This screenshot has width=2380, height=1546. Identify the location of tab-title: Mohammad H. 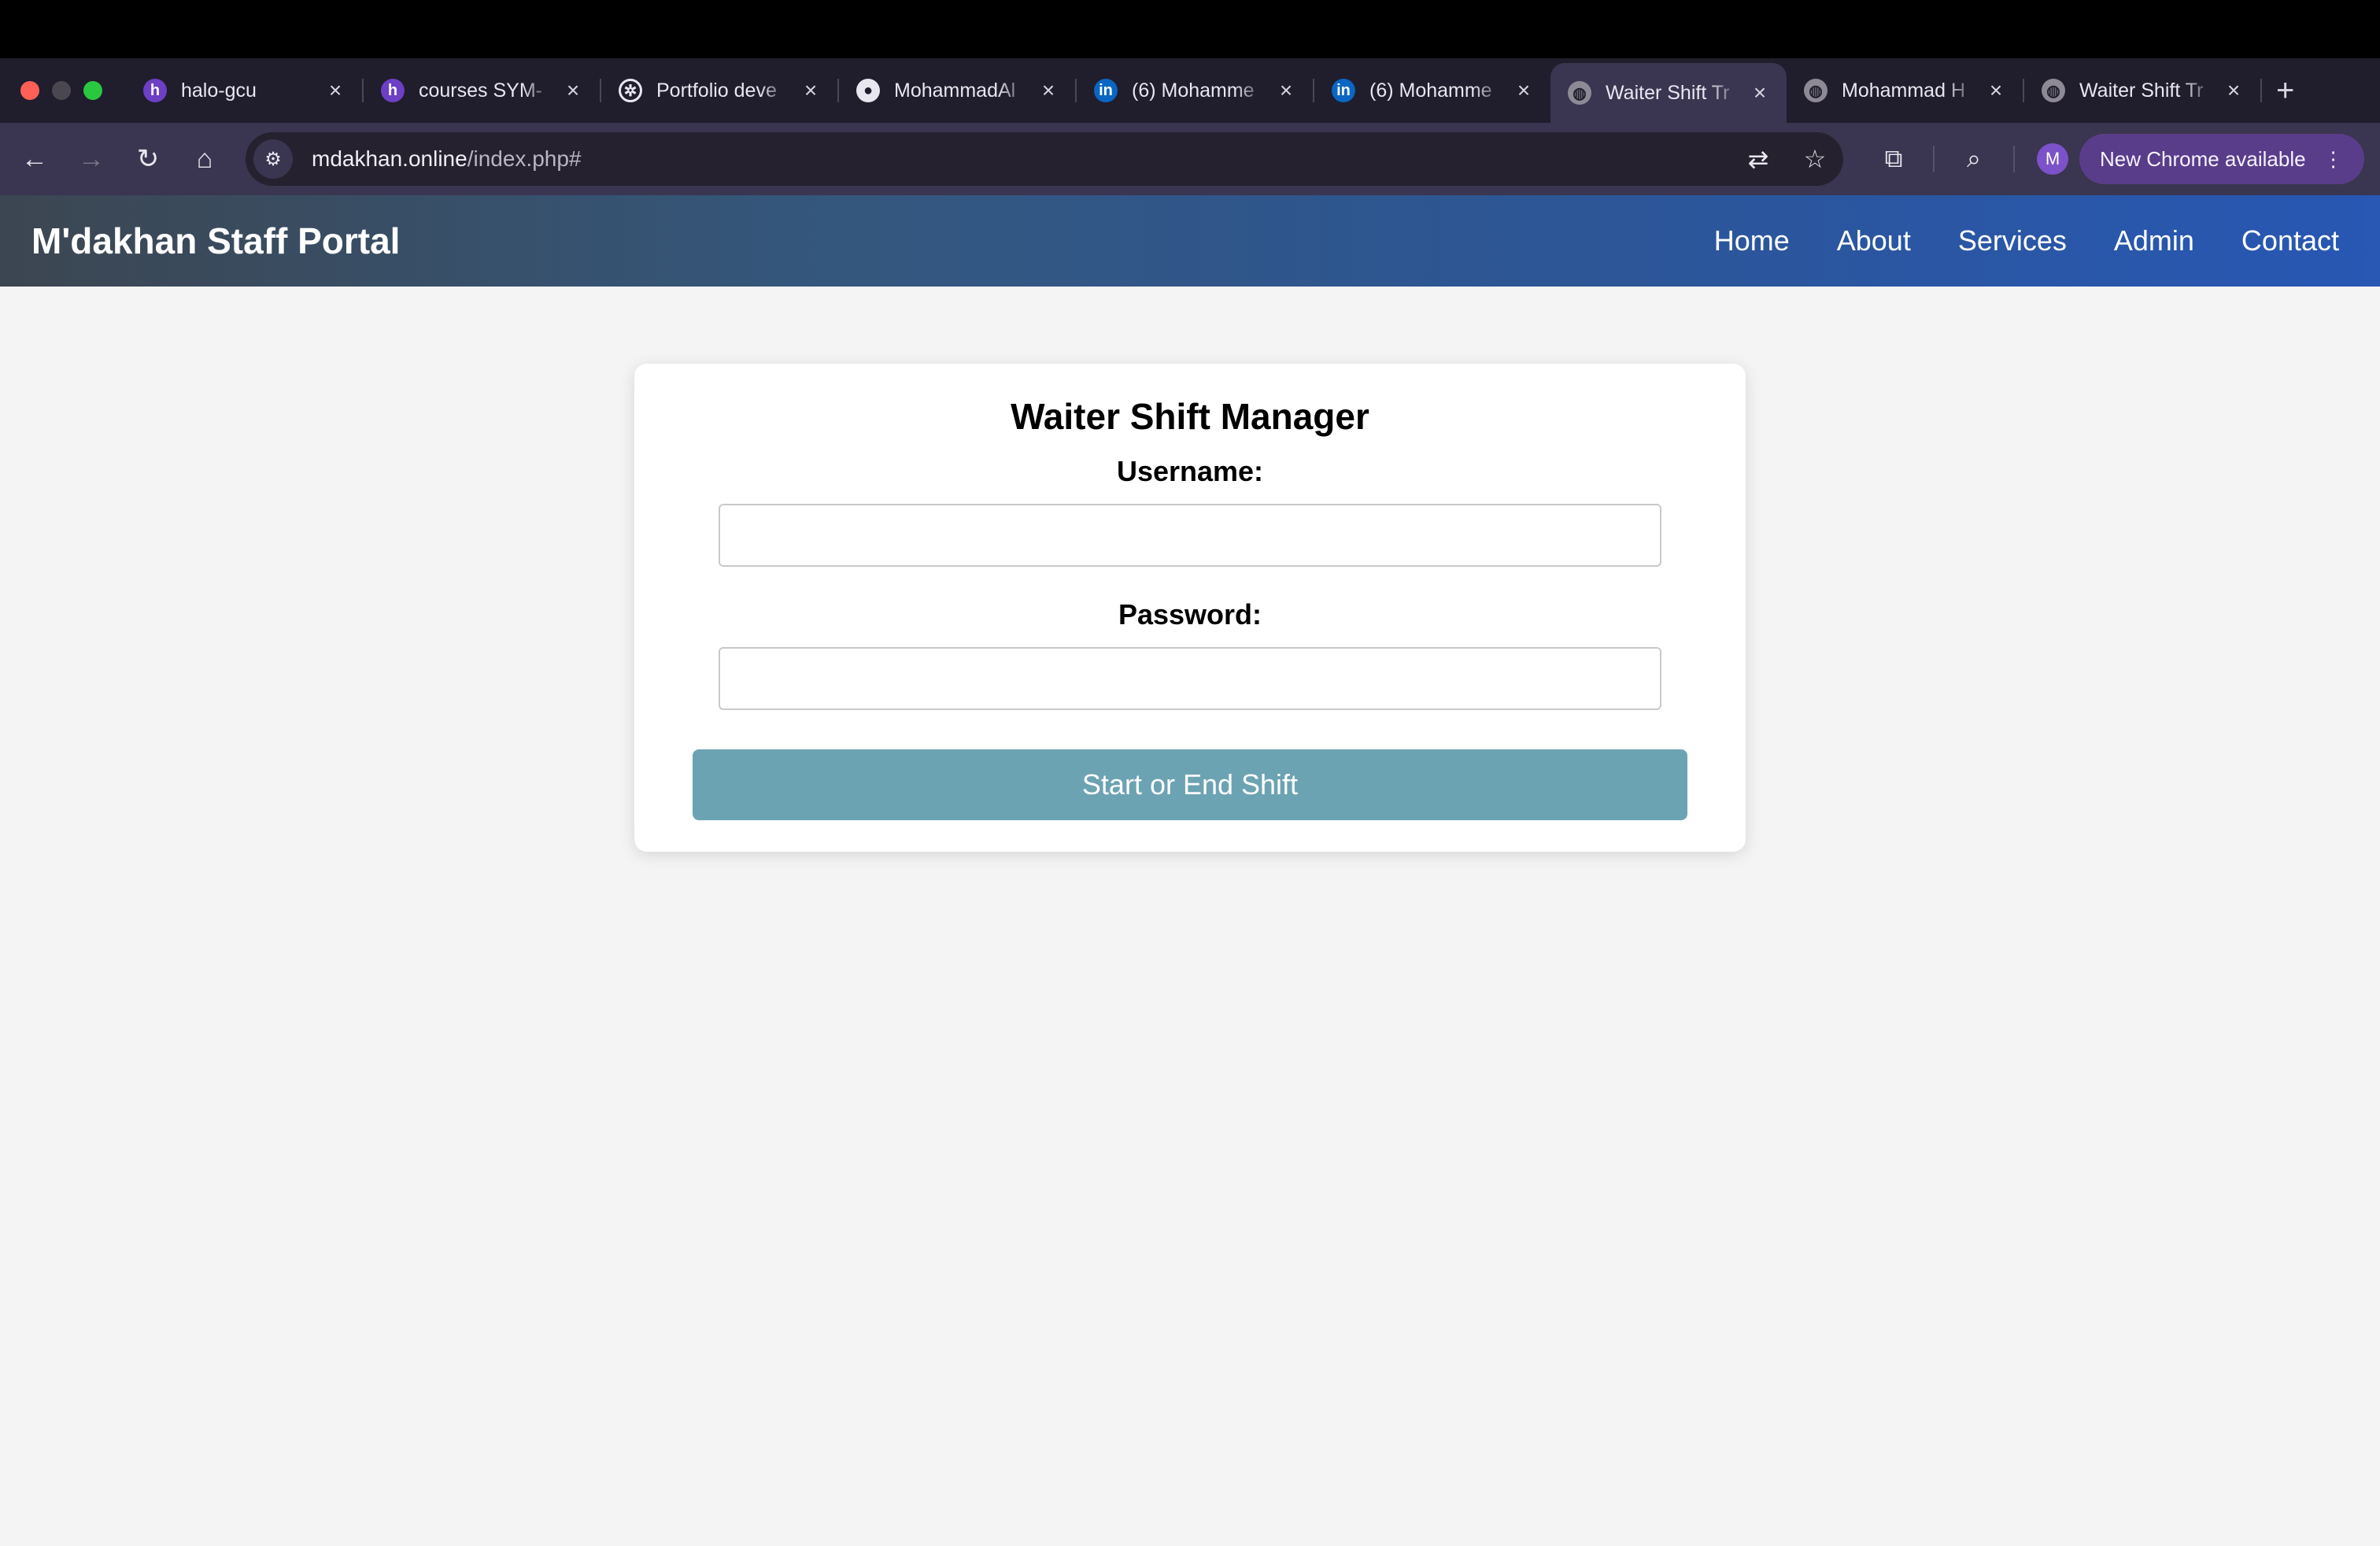
(1903, 90).